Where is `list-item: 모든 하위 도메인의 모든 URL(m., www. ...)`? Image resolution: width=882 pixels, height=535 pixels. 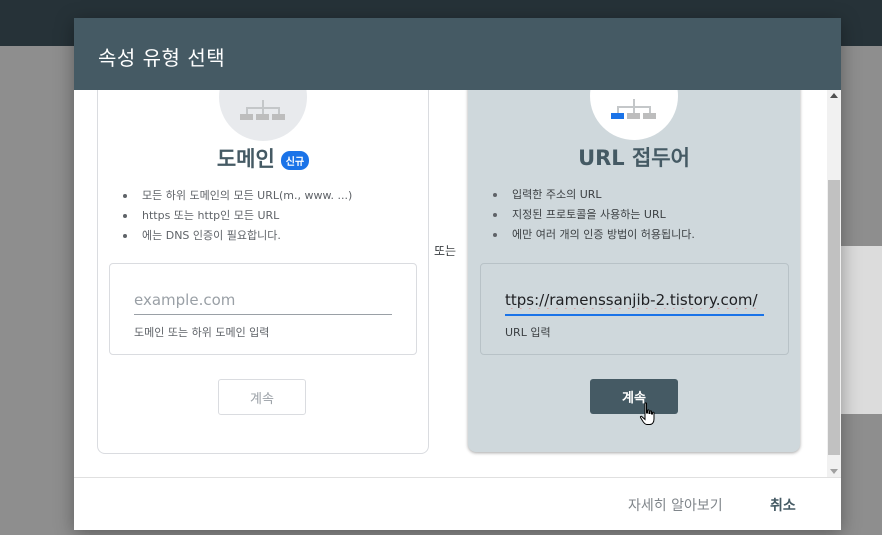 list-item: 모든 하위 도메인의 모든 URL(m., www. ...) is located at coordinates (236, 196).